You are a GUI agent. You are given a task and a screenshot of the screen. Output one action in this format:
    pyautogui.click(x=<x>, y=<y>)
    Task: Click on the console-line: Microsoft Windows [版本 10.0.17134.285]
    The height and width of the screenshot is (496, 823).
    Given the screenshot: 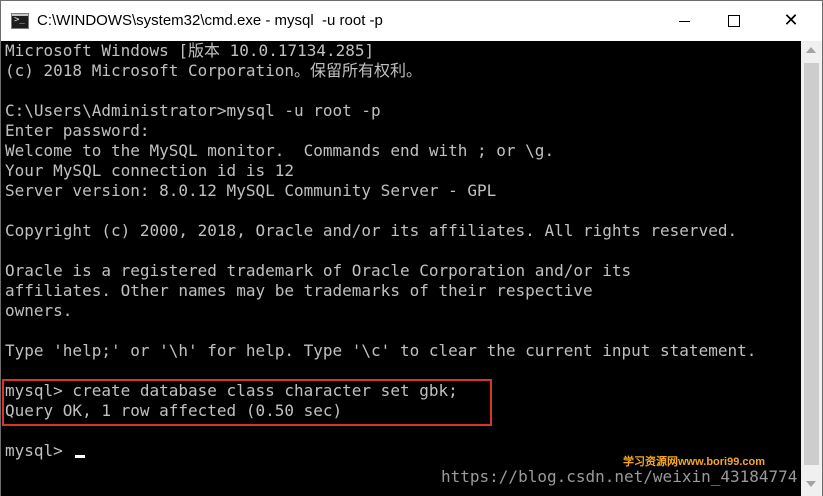 What is the action you would take?
    pyautogui.click(x=190, y=50)
    